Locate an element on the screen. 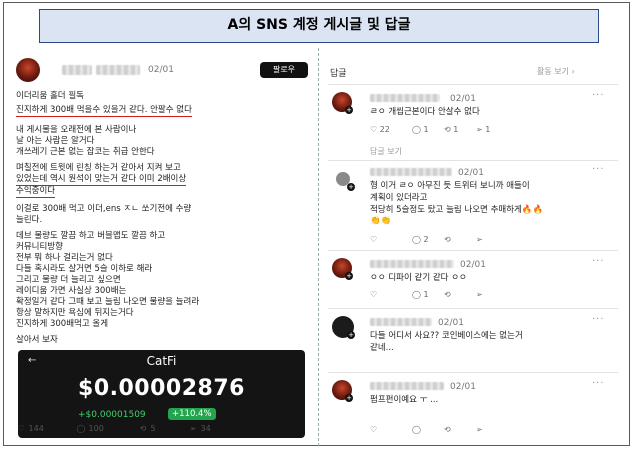 This screenshot has width=635, height=450. post-line: 그리고 물량 더 늘리고 싶으면 is located at coordinates (68, 280).